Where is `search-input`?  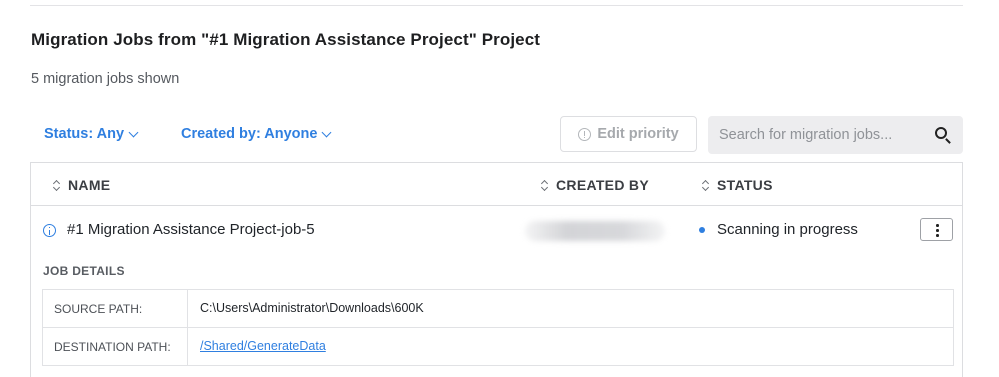
search-input is located at coordinates (818, 135).